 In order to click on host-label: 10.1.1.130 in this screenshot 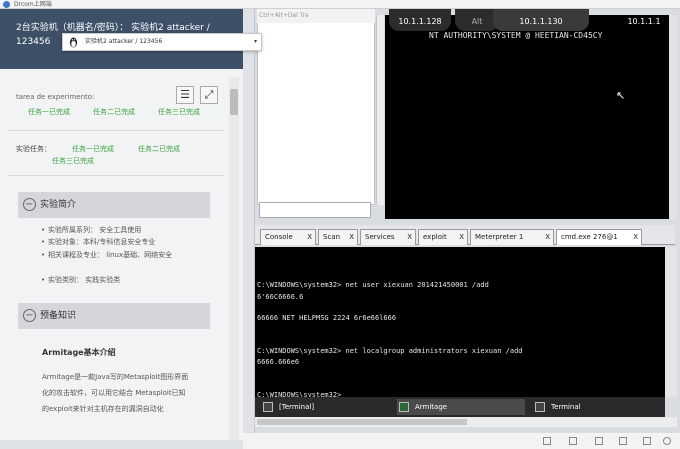, I will do `click(541, 21)`.